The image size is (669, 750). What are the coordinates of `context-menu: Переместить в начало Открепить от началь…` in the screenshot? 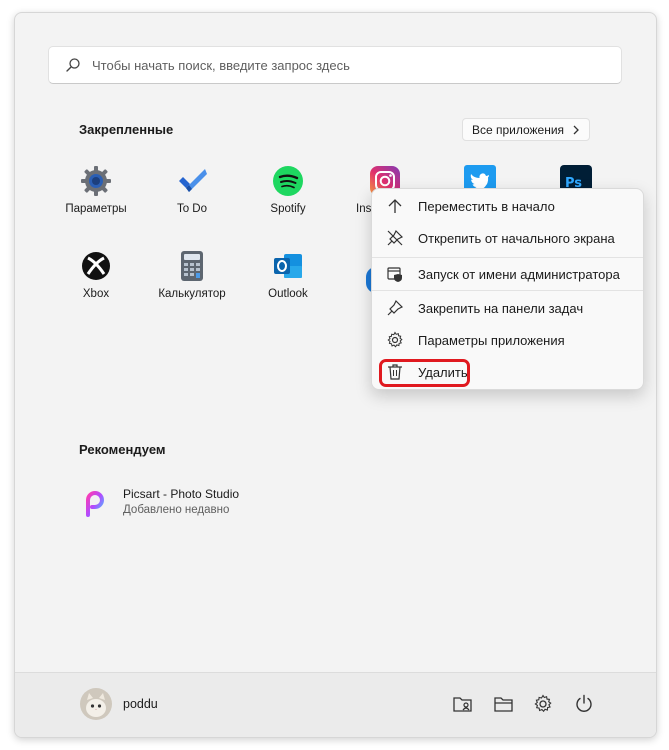 It's located at (507, 289).